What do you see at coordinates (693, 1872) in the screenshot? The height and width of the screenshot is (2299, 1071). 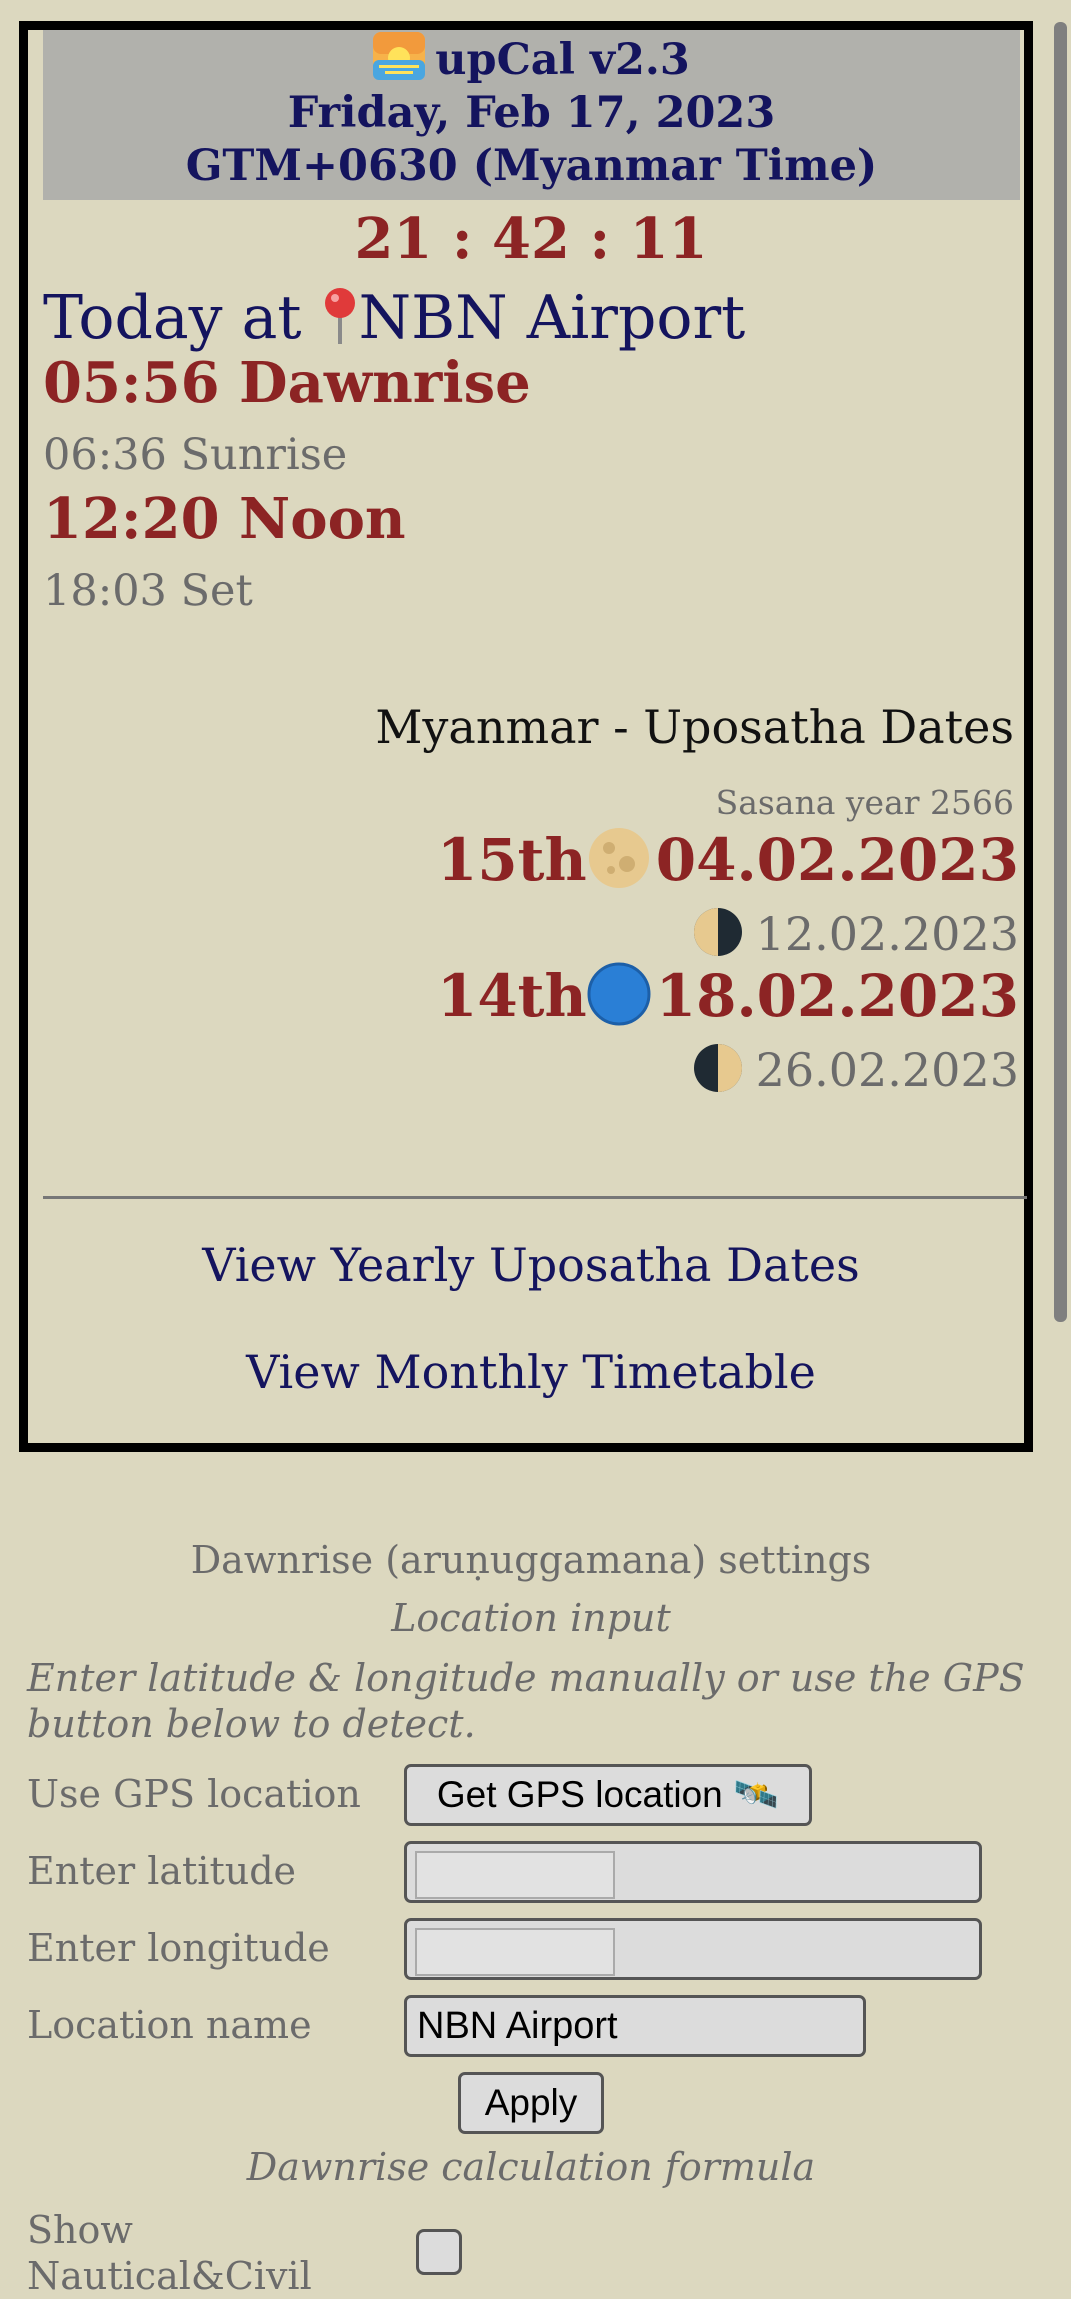 I see `latitude-input` at bounding box center [693, 1872].